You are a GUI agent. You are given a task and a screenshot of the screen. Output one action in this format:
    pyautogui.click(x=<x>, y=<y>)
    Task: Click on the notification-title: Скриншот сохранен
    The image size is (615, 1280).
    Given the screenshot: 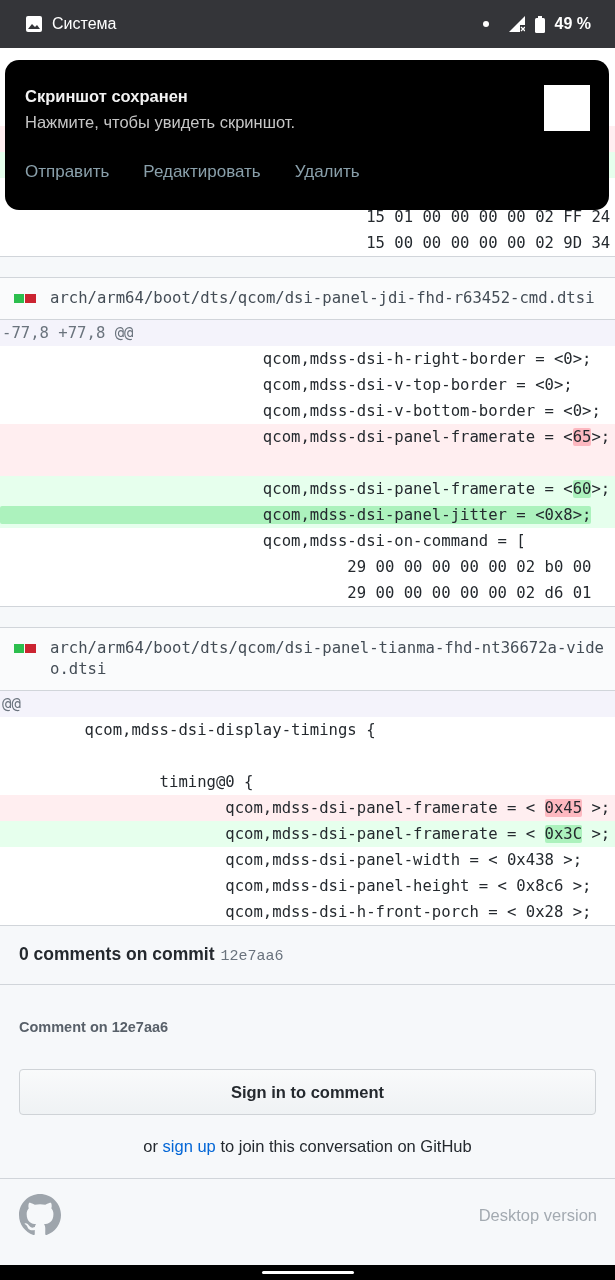 What is the action you would take?
    pyautogui.click(x=107, y=96)
    